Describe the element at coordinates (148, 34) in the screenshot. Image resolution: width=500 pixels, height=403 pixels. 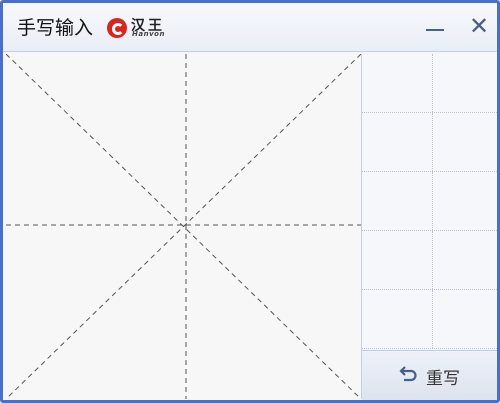
I see `logo-subtext: Hanvon` at that location.